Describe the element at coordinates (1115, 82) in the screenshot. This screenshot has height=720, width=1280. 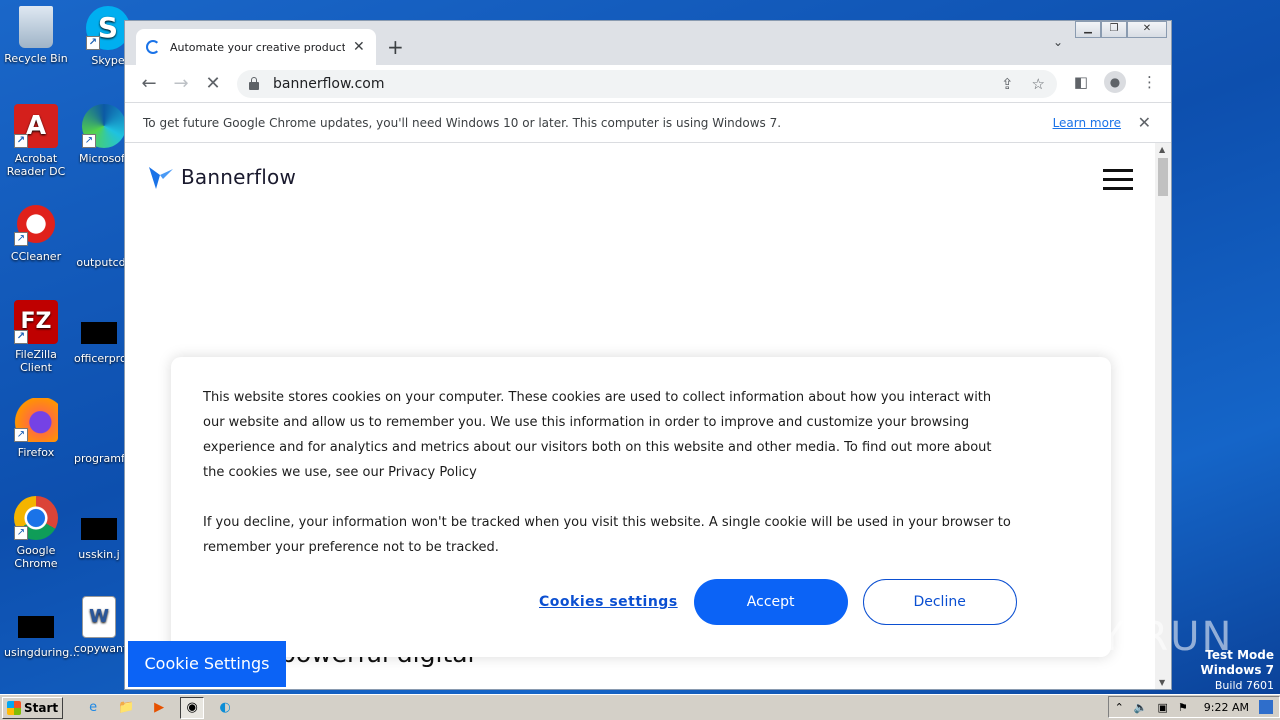
I see `profile-avatar-icon: ●` at that location.